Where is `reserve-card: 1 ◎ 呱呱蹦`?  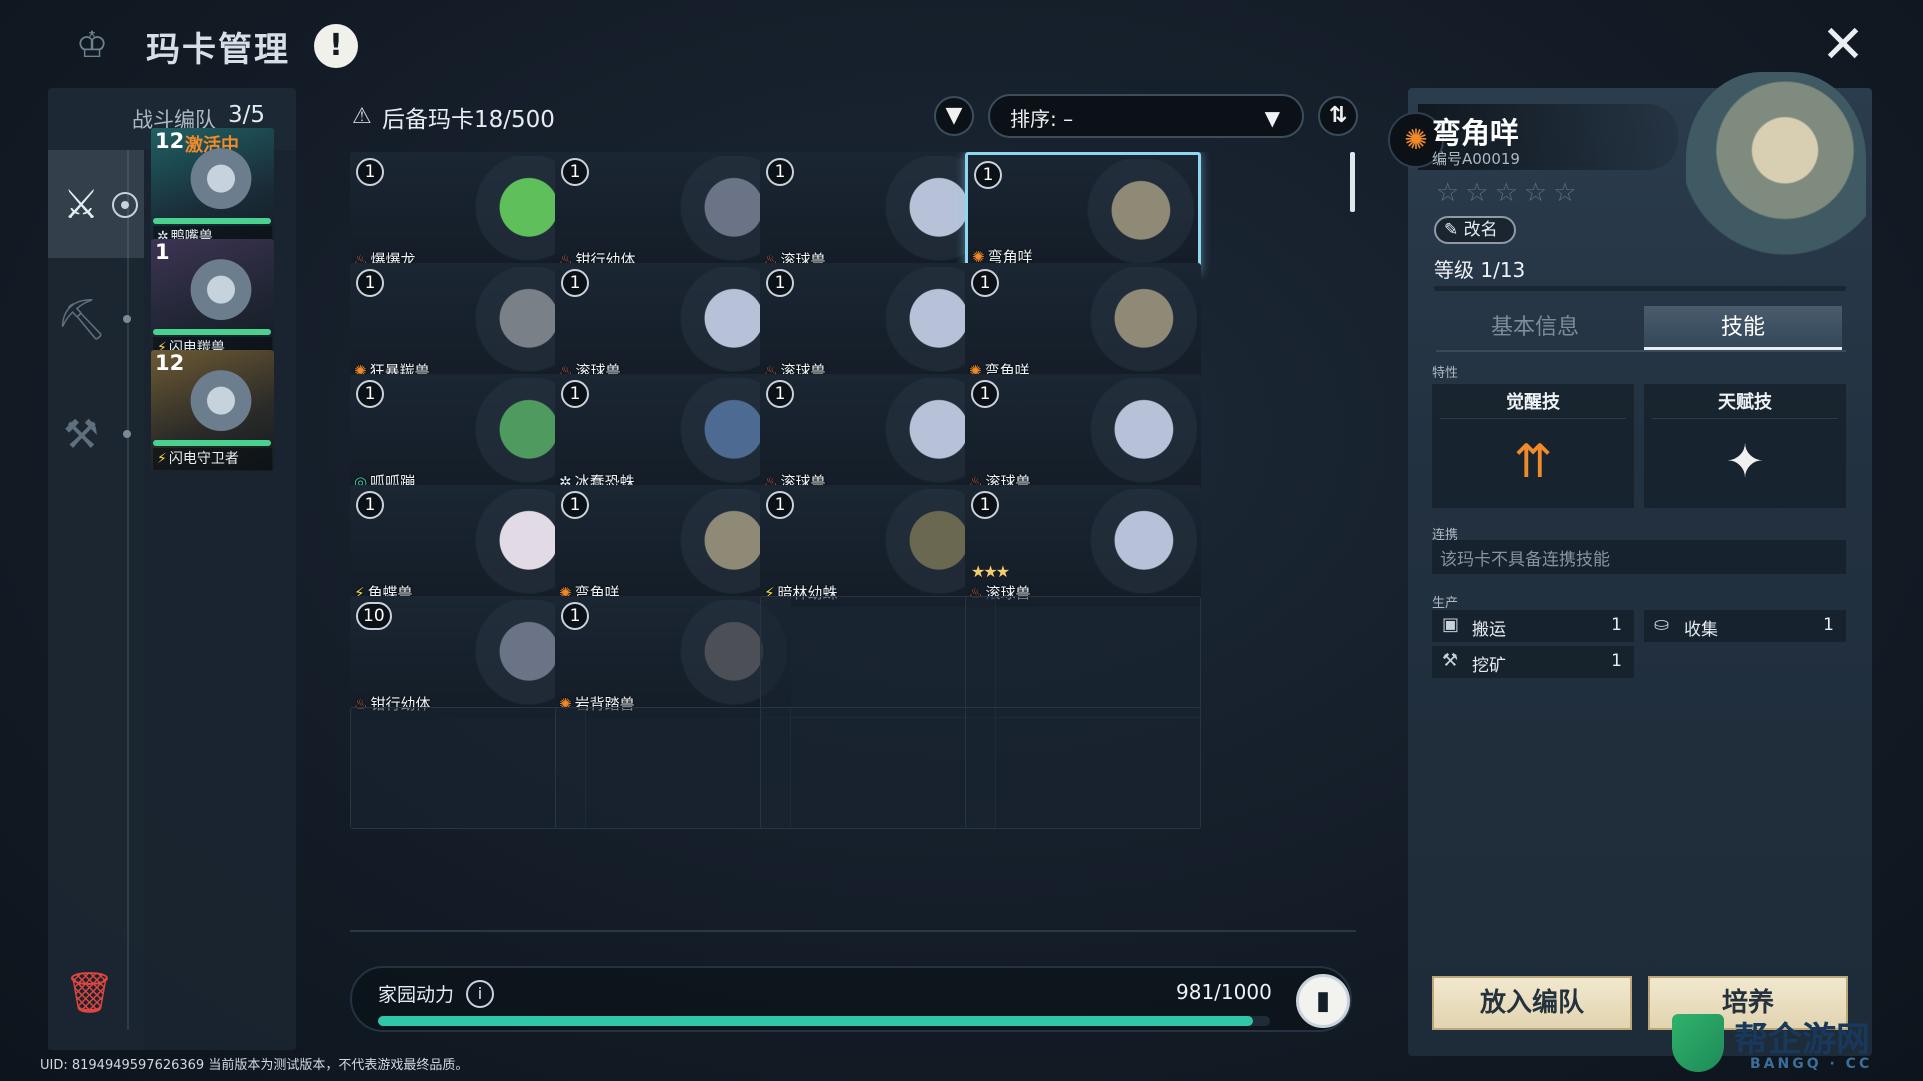 reserve-card: 1 ◎ 呱呱蹦 is located at coordinates (468, 435).